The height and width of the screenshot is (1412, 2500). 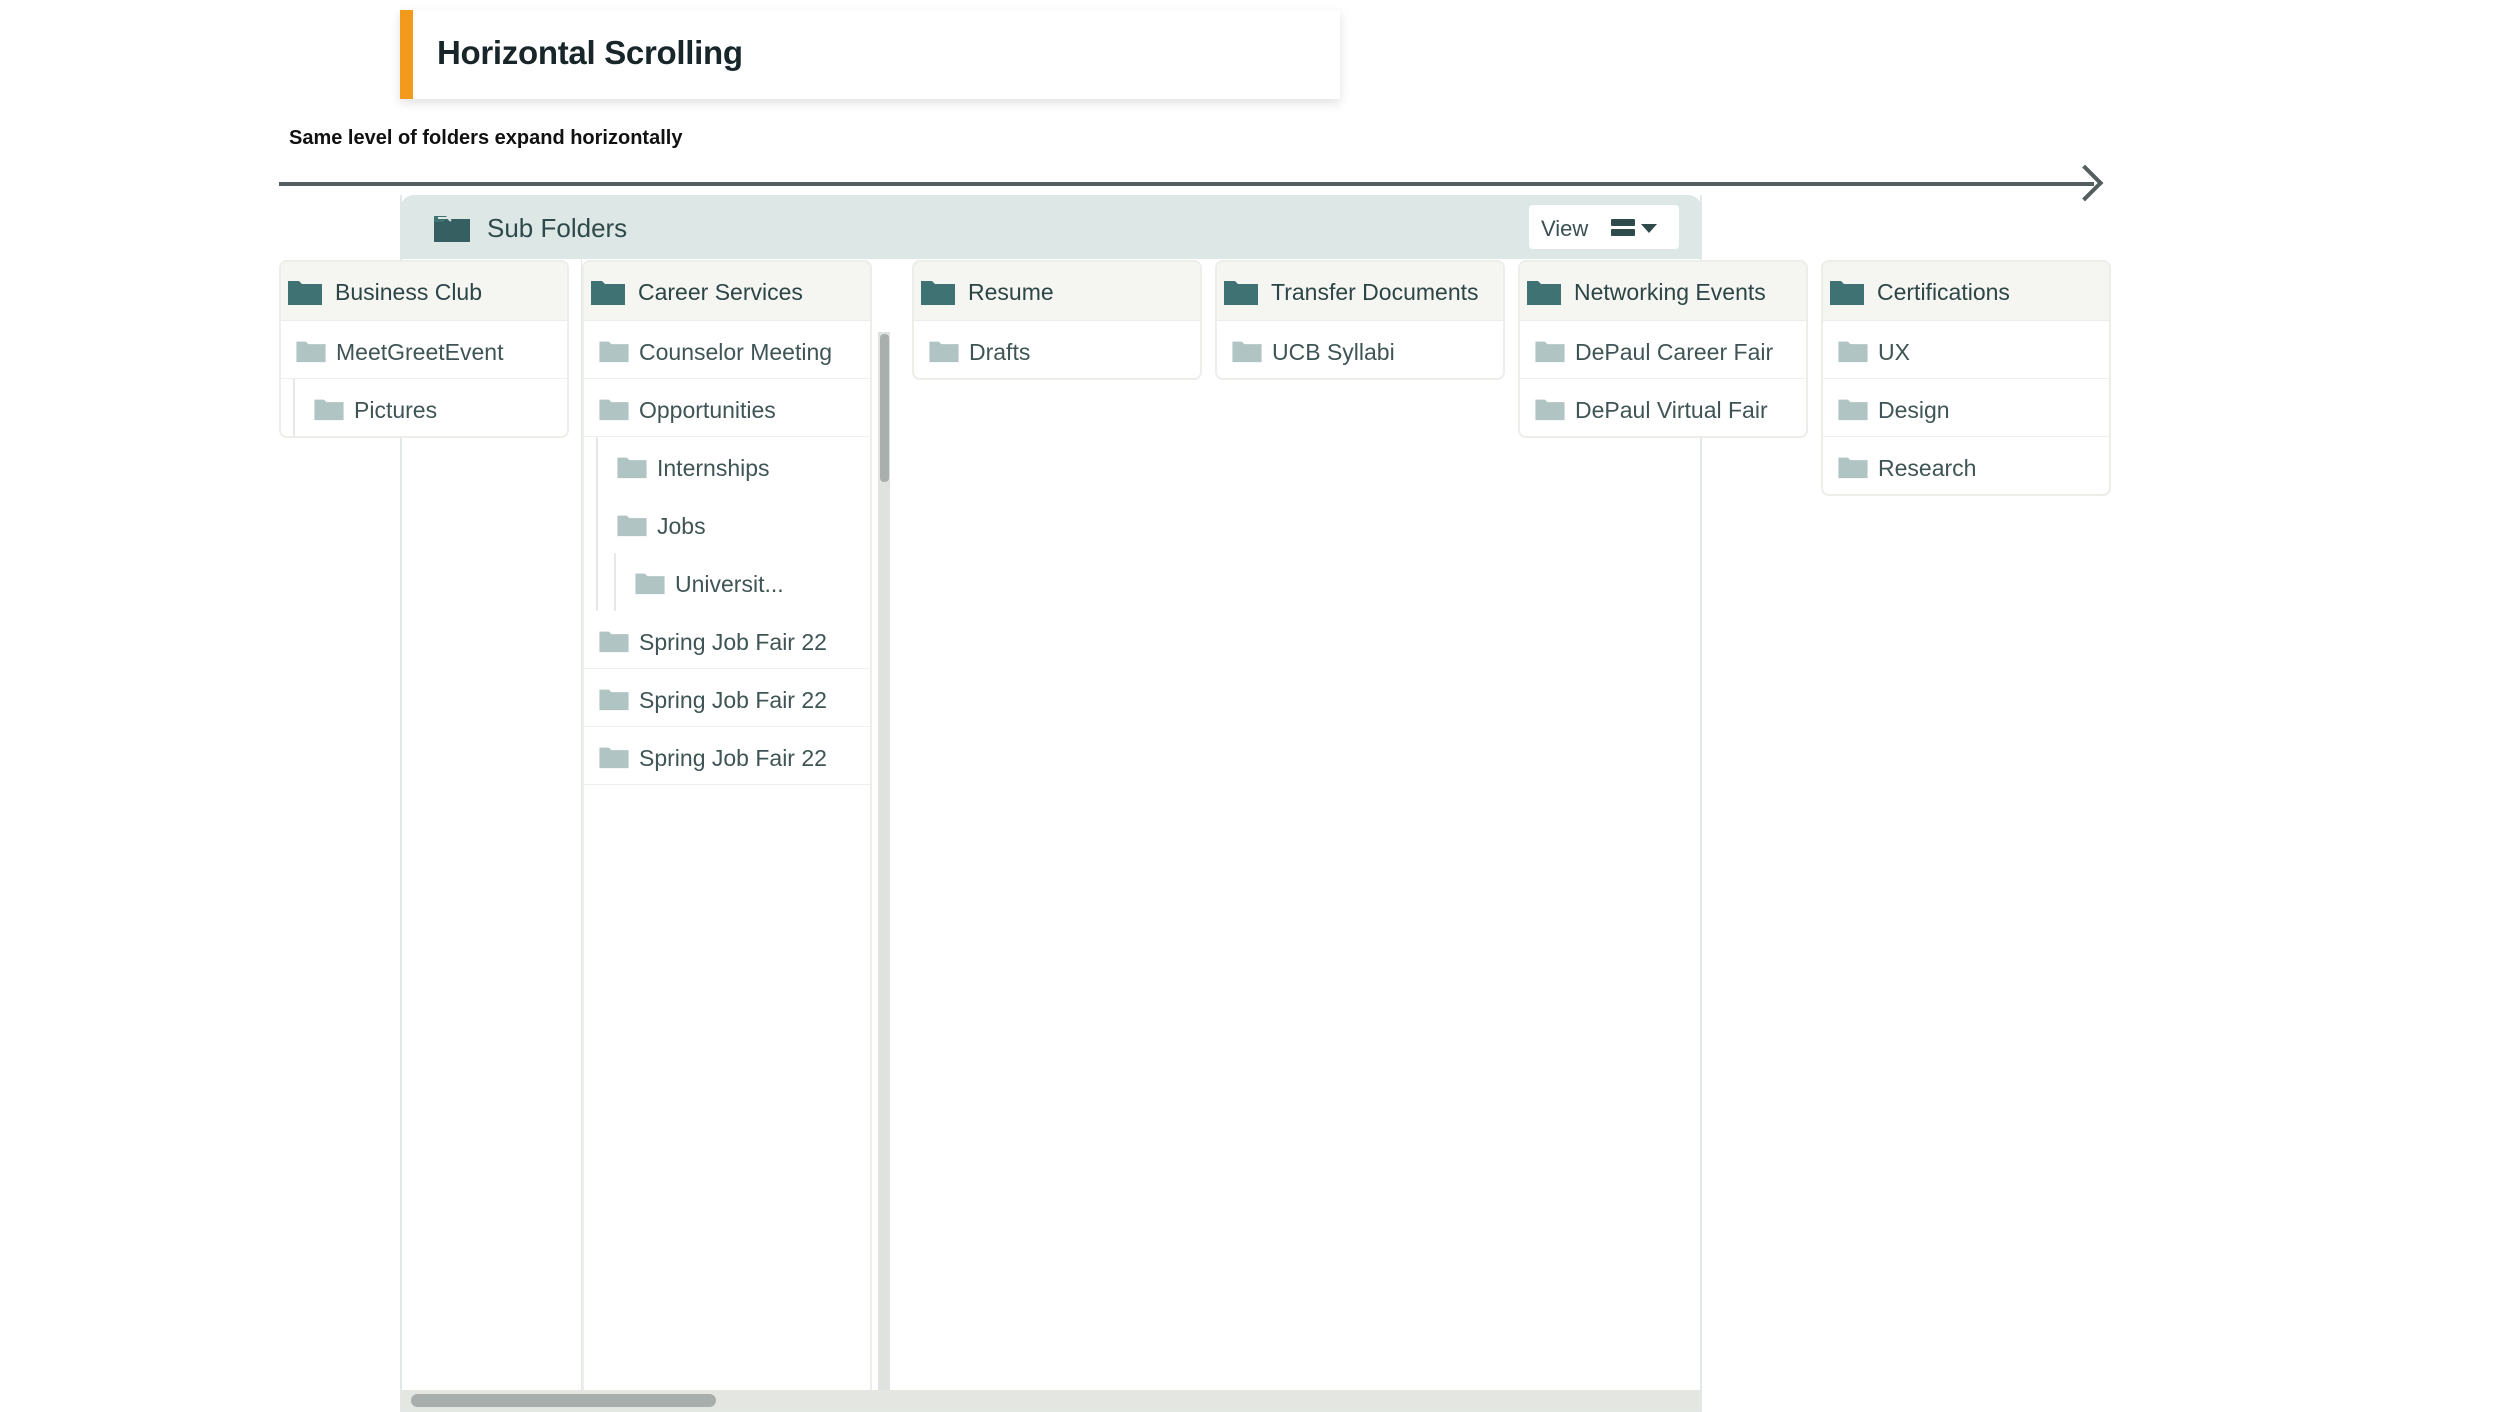 I want to click on folder-row: Jobs, so click(x=727, y=524).